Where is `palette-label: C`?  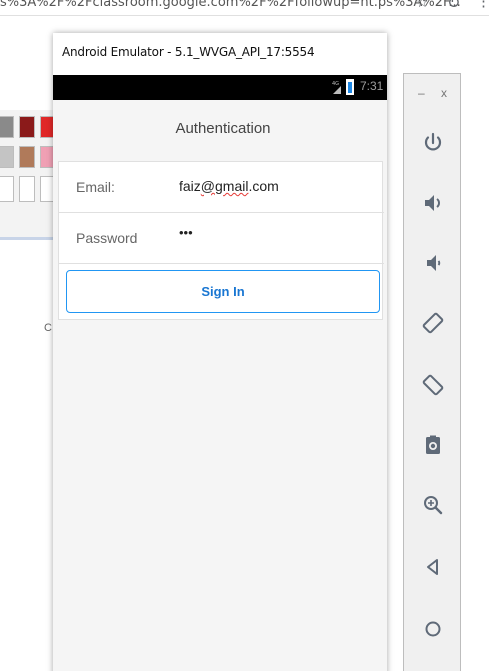
palette-label: C is located at coordinates (48, 328).